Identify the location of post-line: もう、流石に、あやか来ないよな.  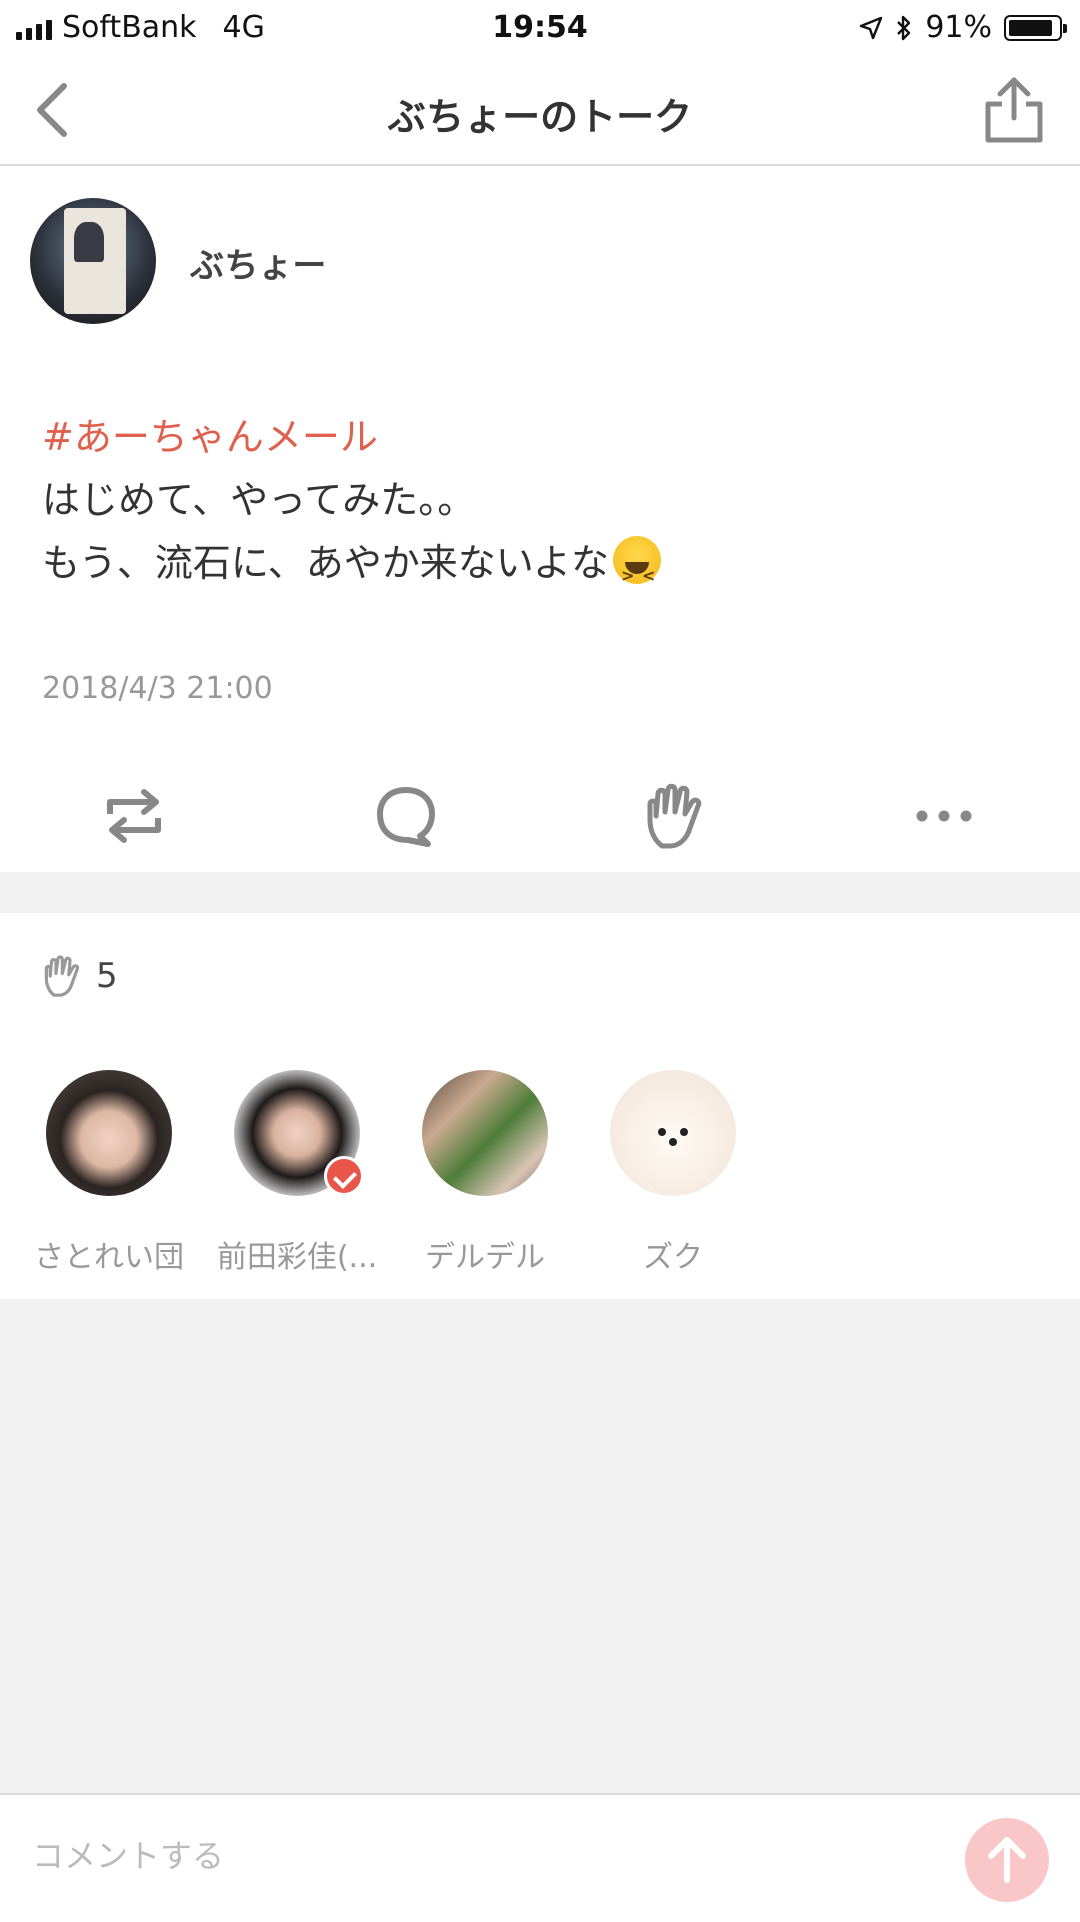
(542, 569).